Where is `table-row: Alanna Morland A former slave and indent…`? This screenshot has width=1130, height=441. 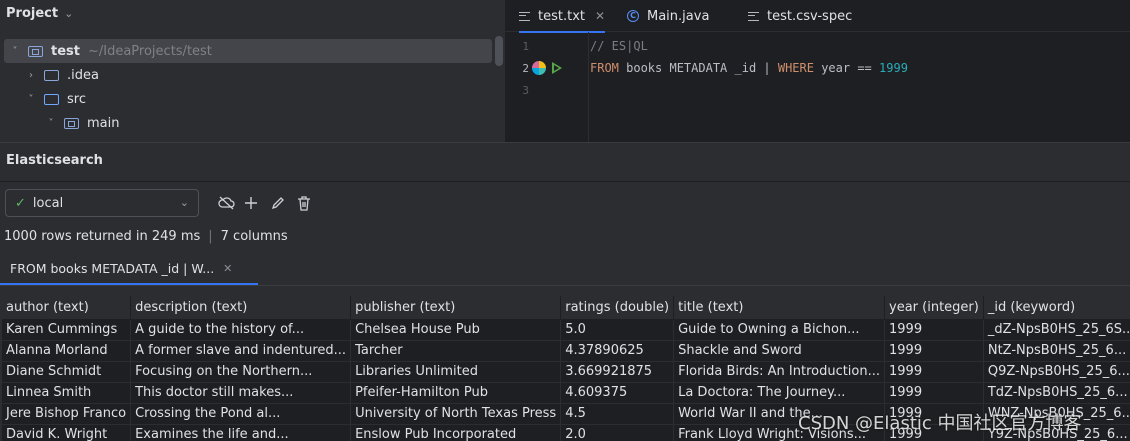
table-row: Alanna Morland A former slave and indent… is located at coordinates (566, 351).